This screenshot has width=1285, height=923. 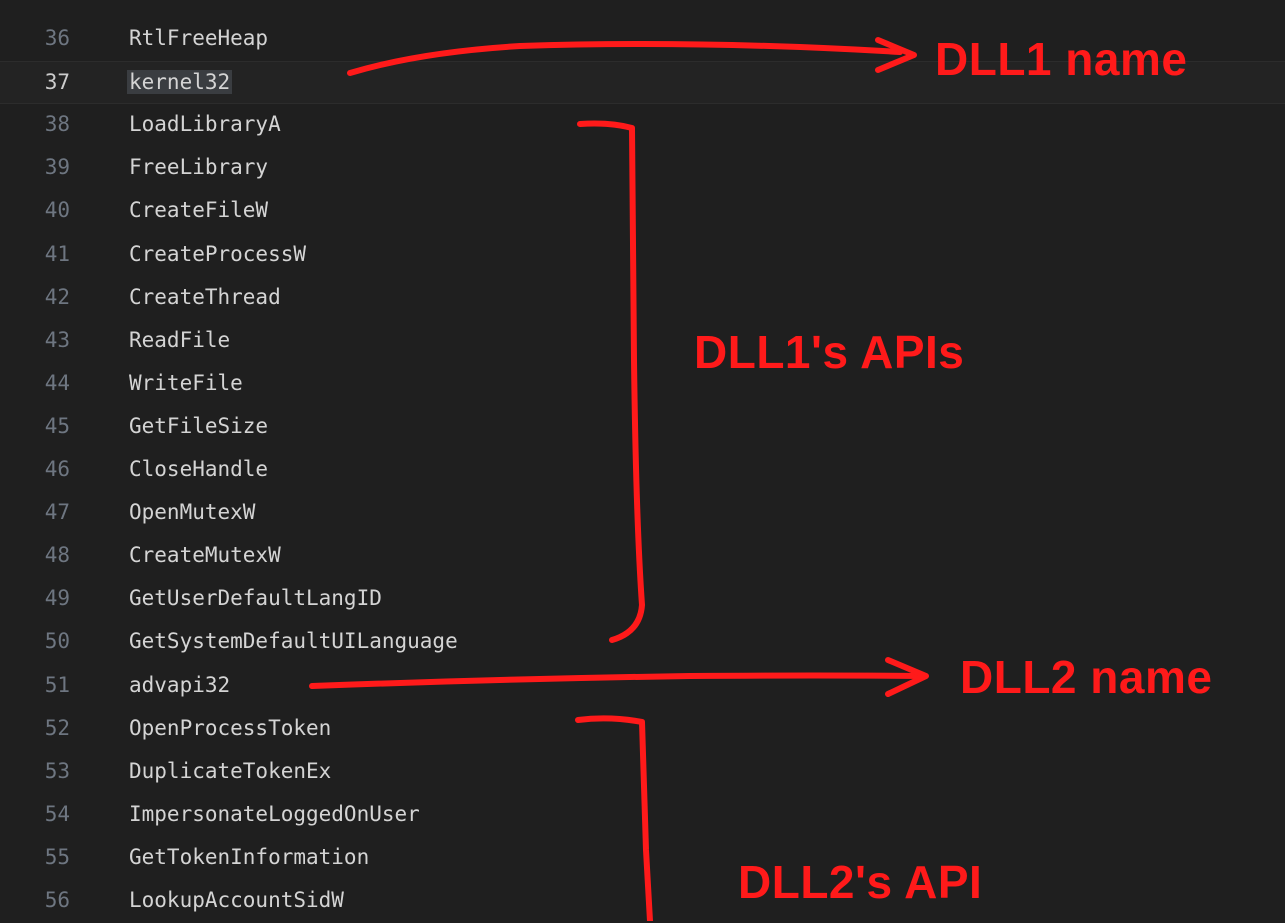 What do you see at coordinates (642, 384) in the screenshot?
I see `editor-line: 44 WriteFile` at bounding box center [642, 384].